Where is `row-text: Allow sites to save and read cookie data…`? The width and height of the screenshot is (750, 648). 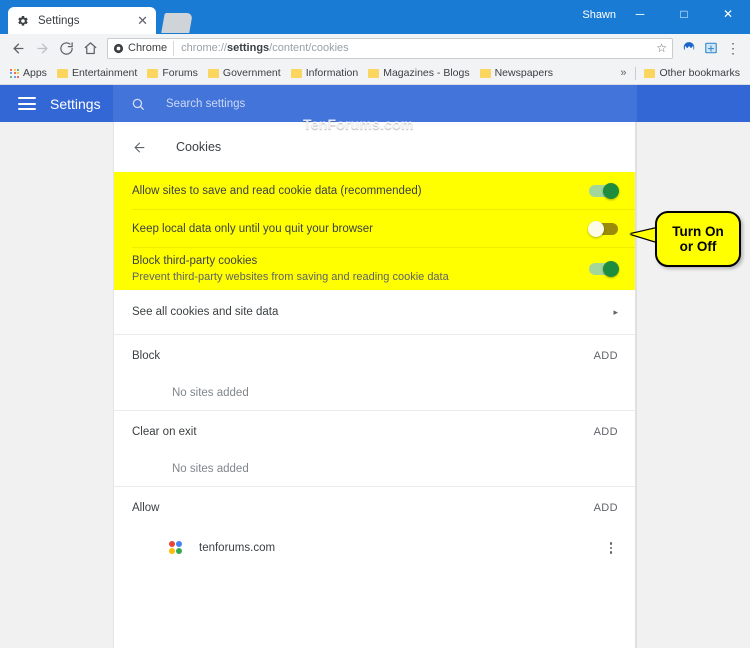
row-text: Allow sites to save and read cookie data… is located at coordinates (360, 191).